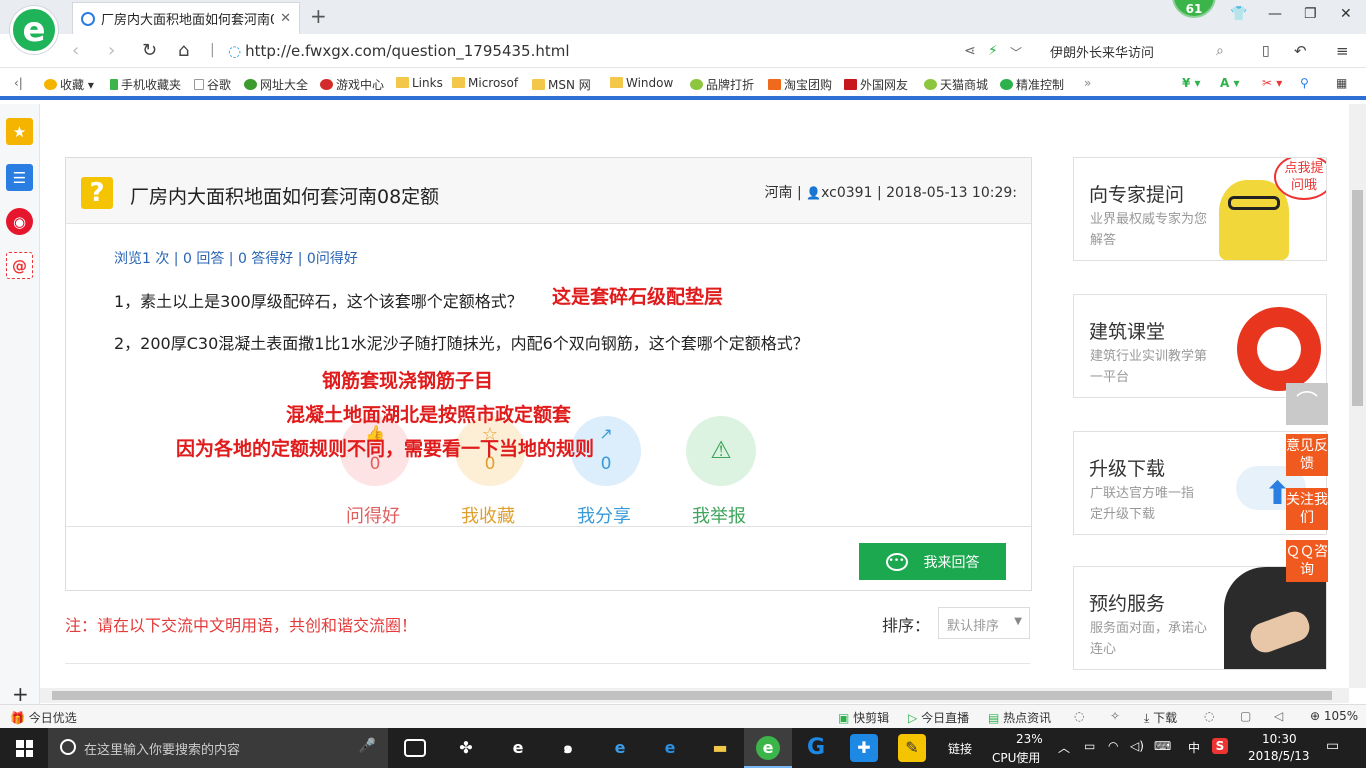 The height and width of the screenshot is (768, 1366). What do you see at coordinates (97, 193) in the screenshot?
I see `question-mark-icon: ?` at bounding box center [97, 193].